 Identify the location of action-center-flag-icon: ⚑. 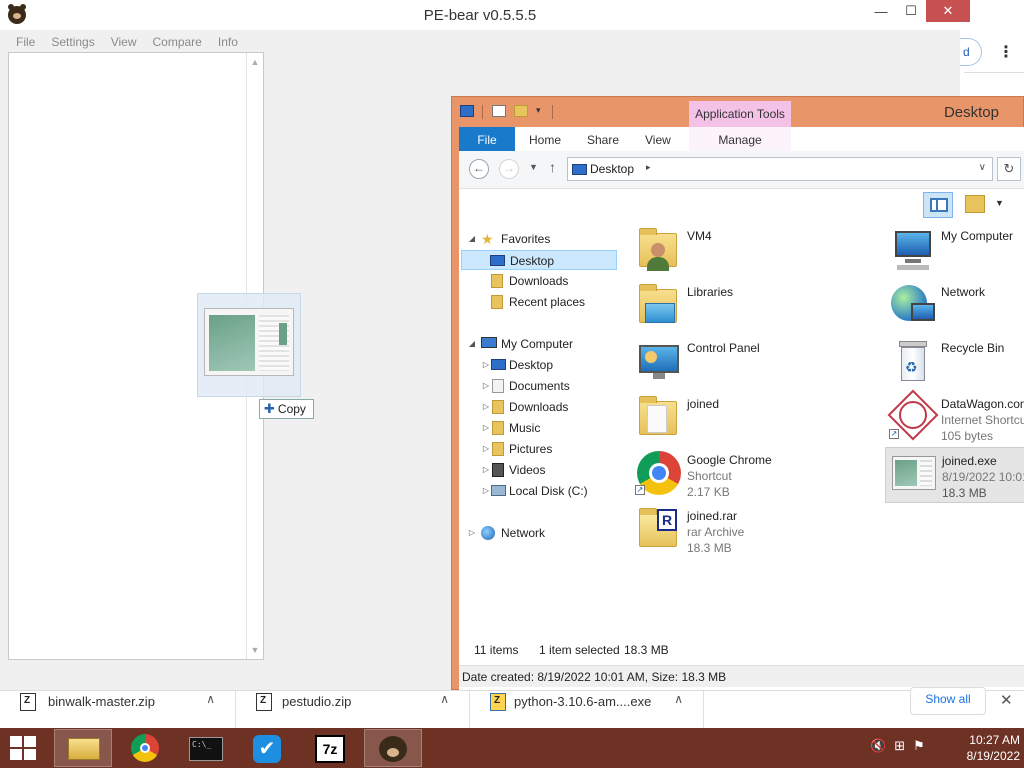
(919, 748).